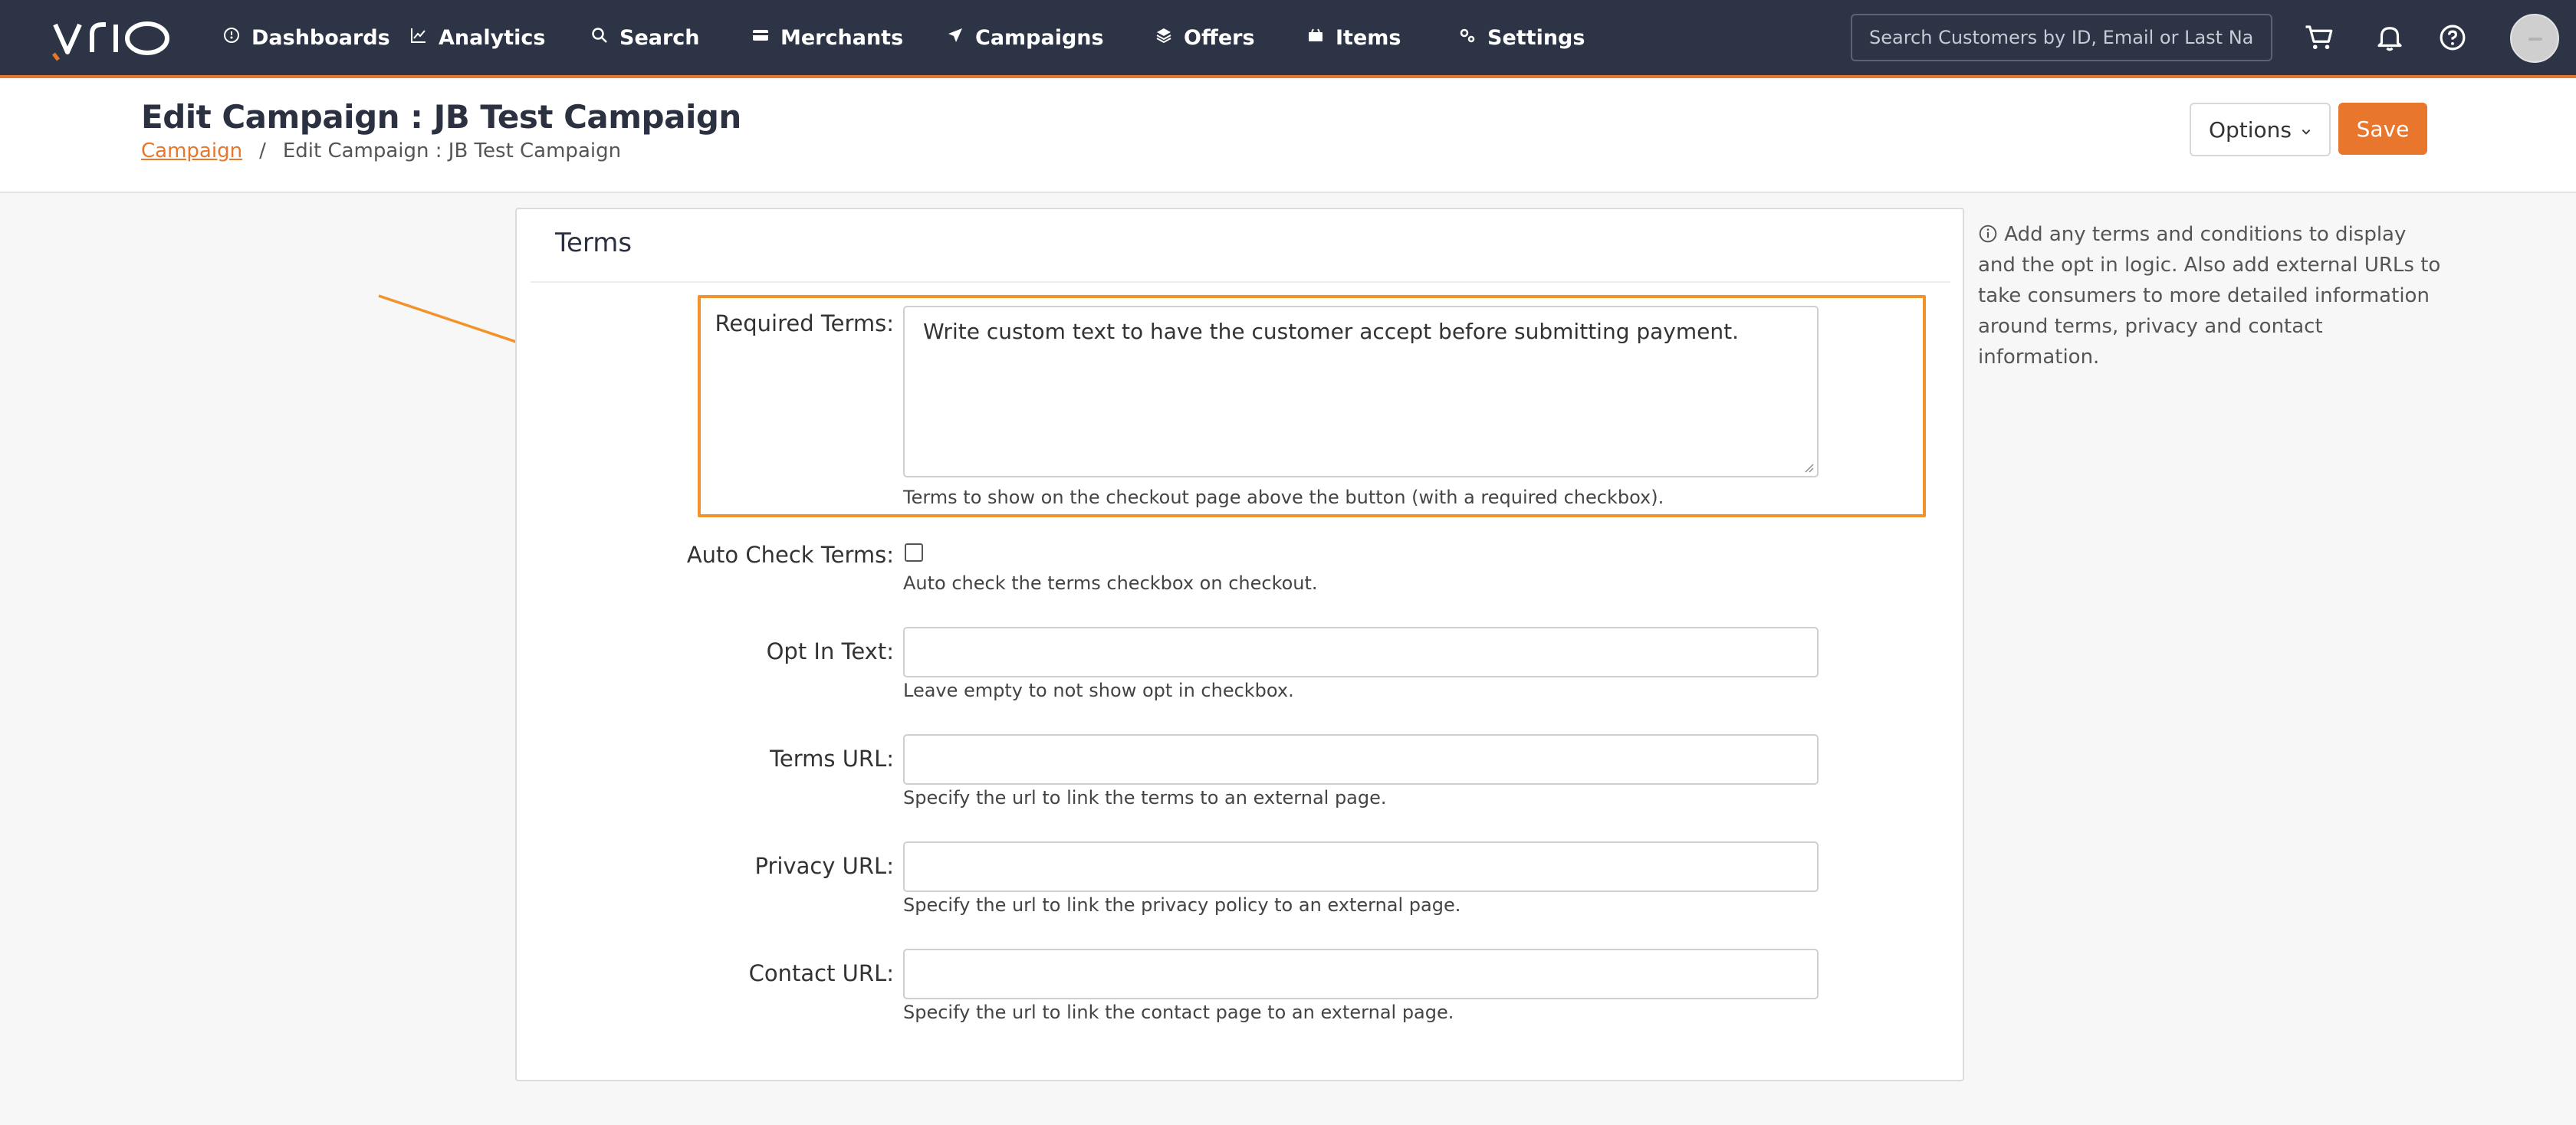 The height and width of the screenshot is (1125, 2576). Describe the element at coordinates (1991, 235) in the screenshot. I see `info-icon` at that location.